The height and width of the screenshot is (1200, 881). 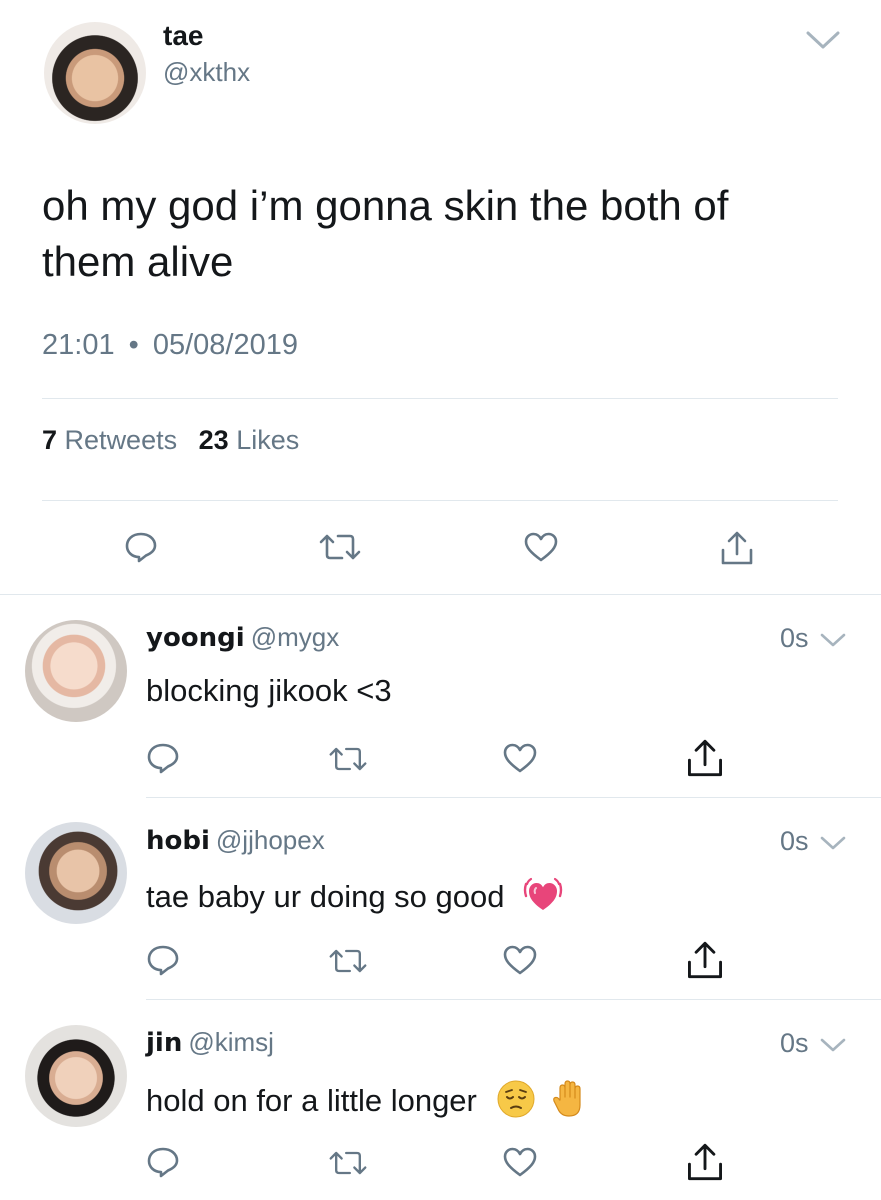 I want to click on reply-text: hold on for a little longer, so click(x=311, y=1101).